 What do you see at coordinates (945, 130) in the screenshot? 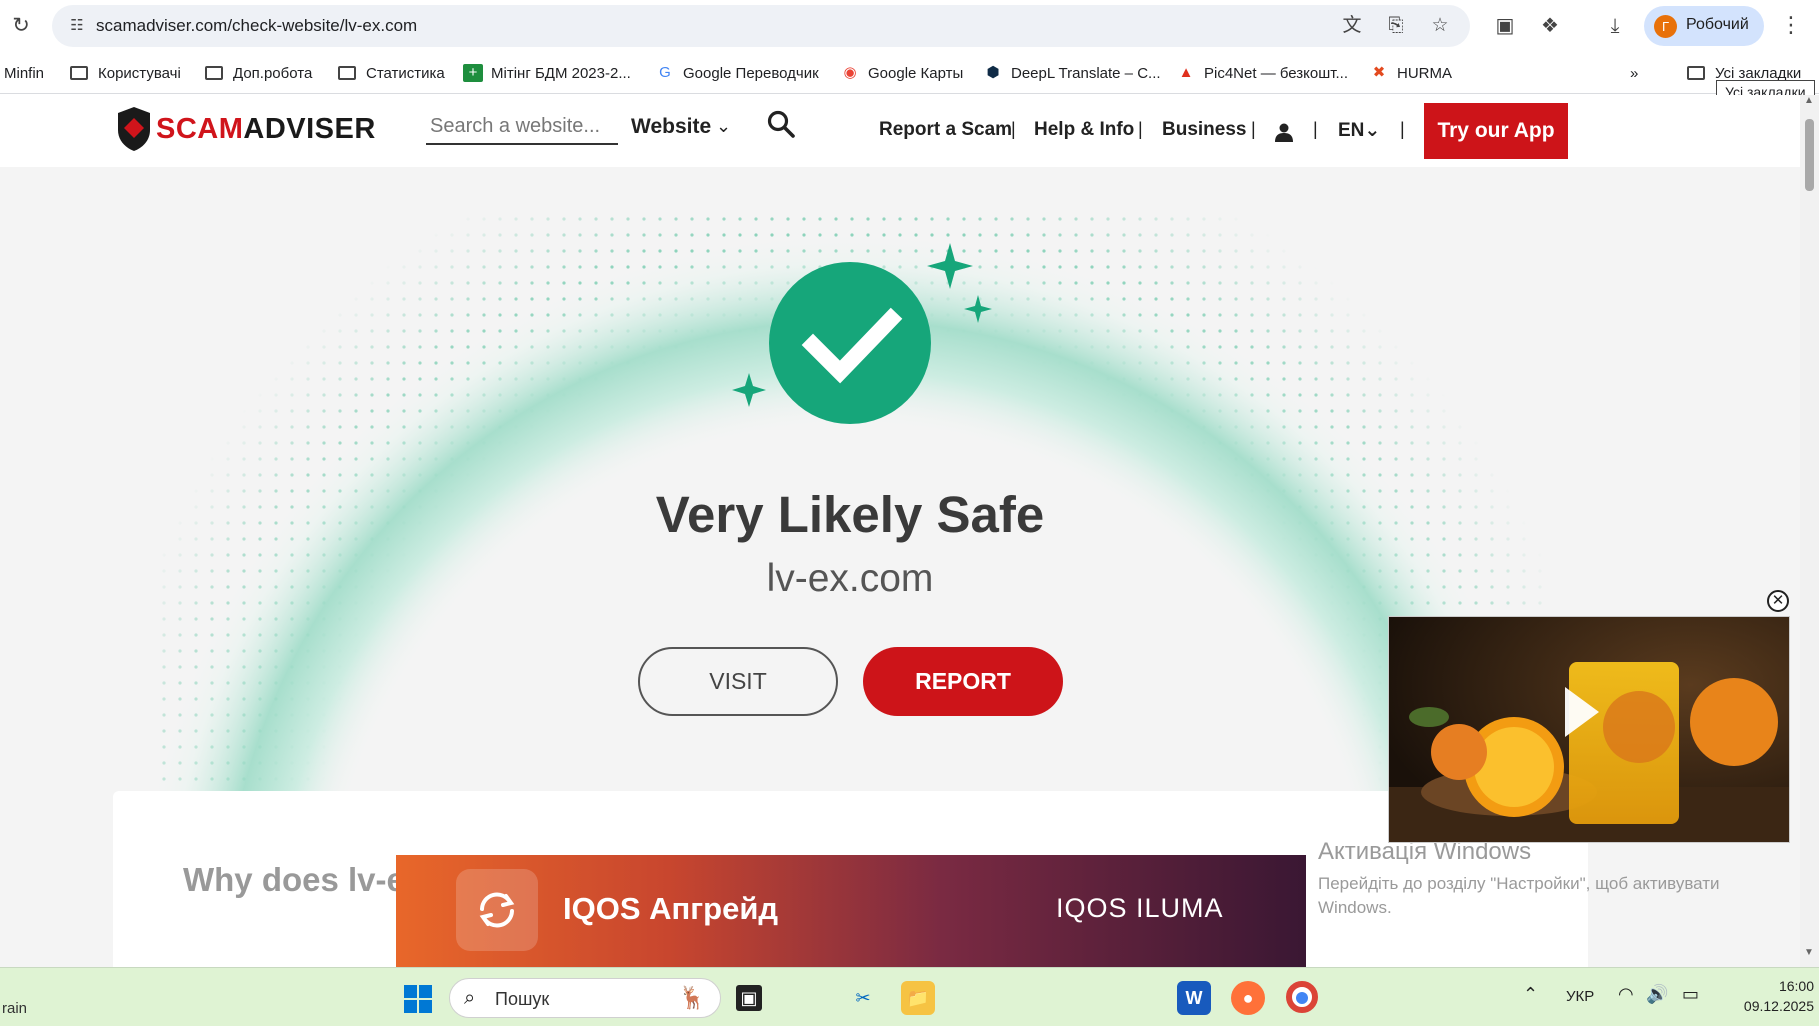
I see `nav-report-scam: Report a Scam` at bounding box center [945, 130].